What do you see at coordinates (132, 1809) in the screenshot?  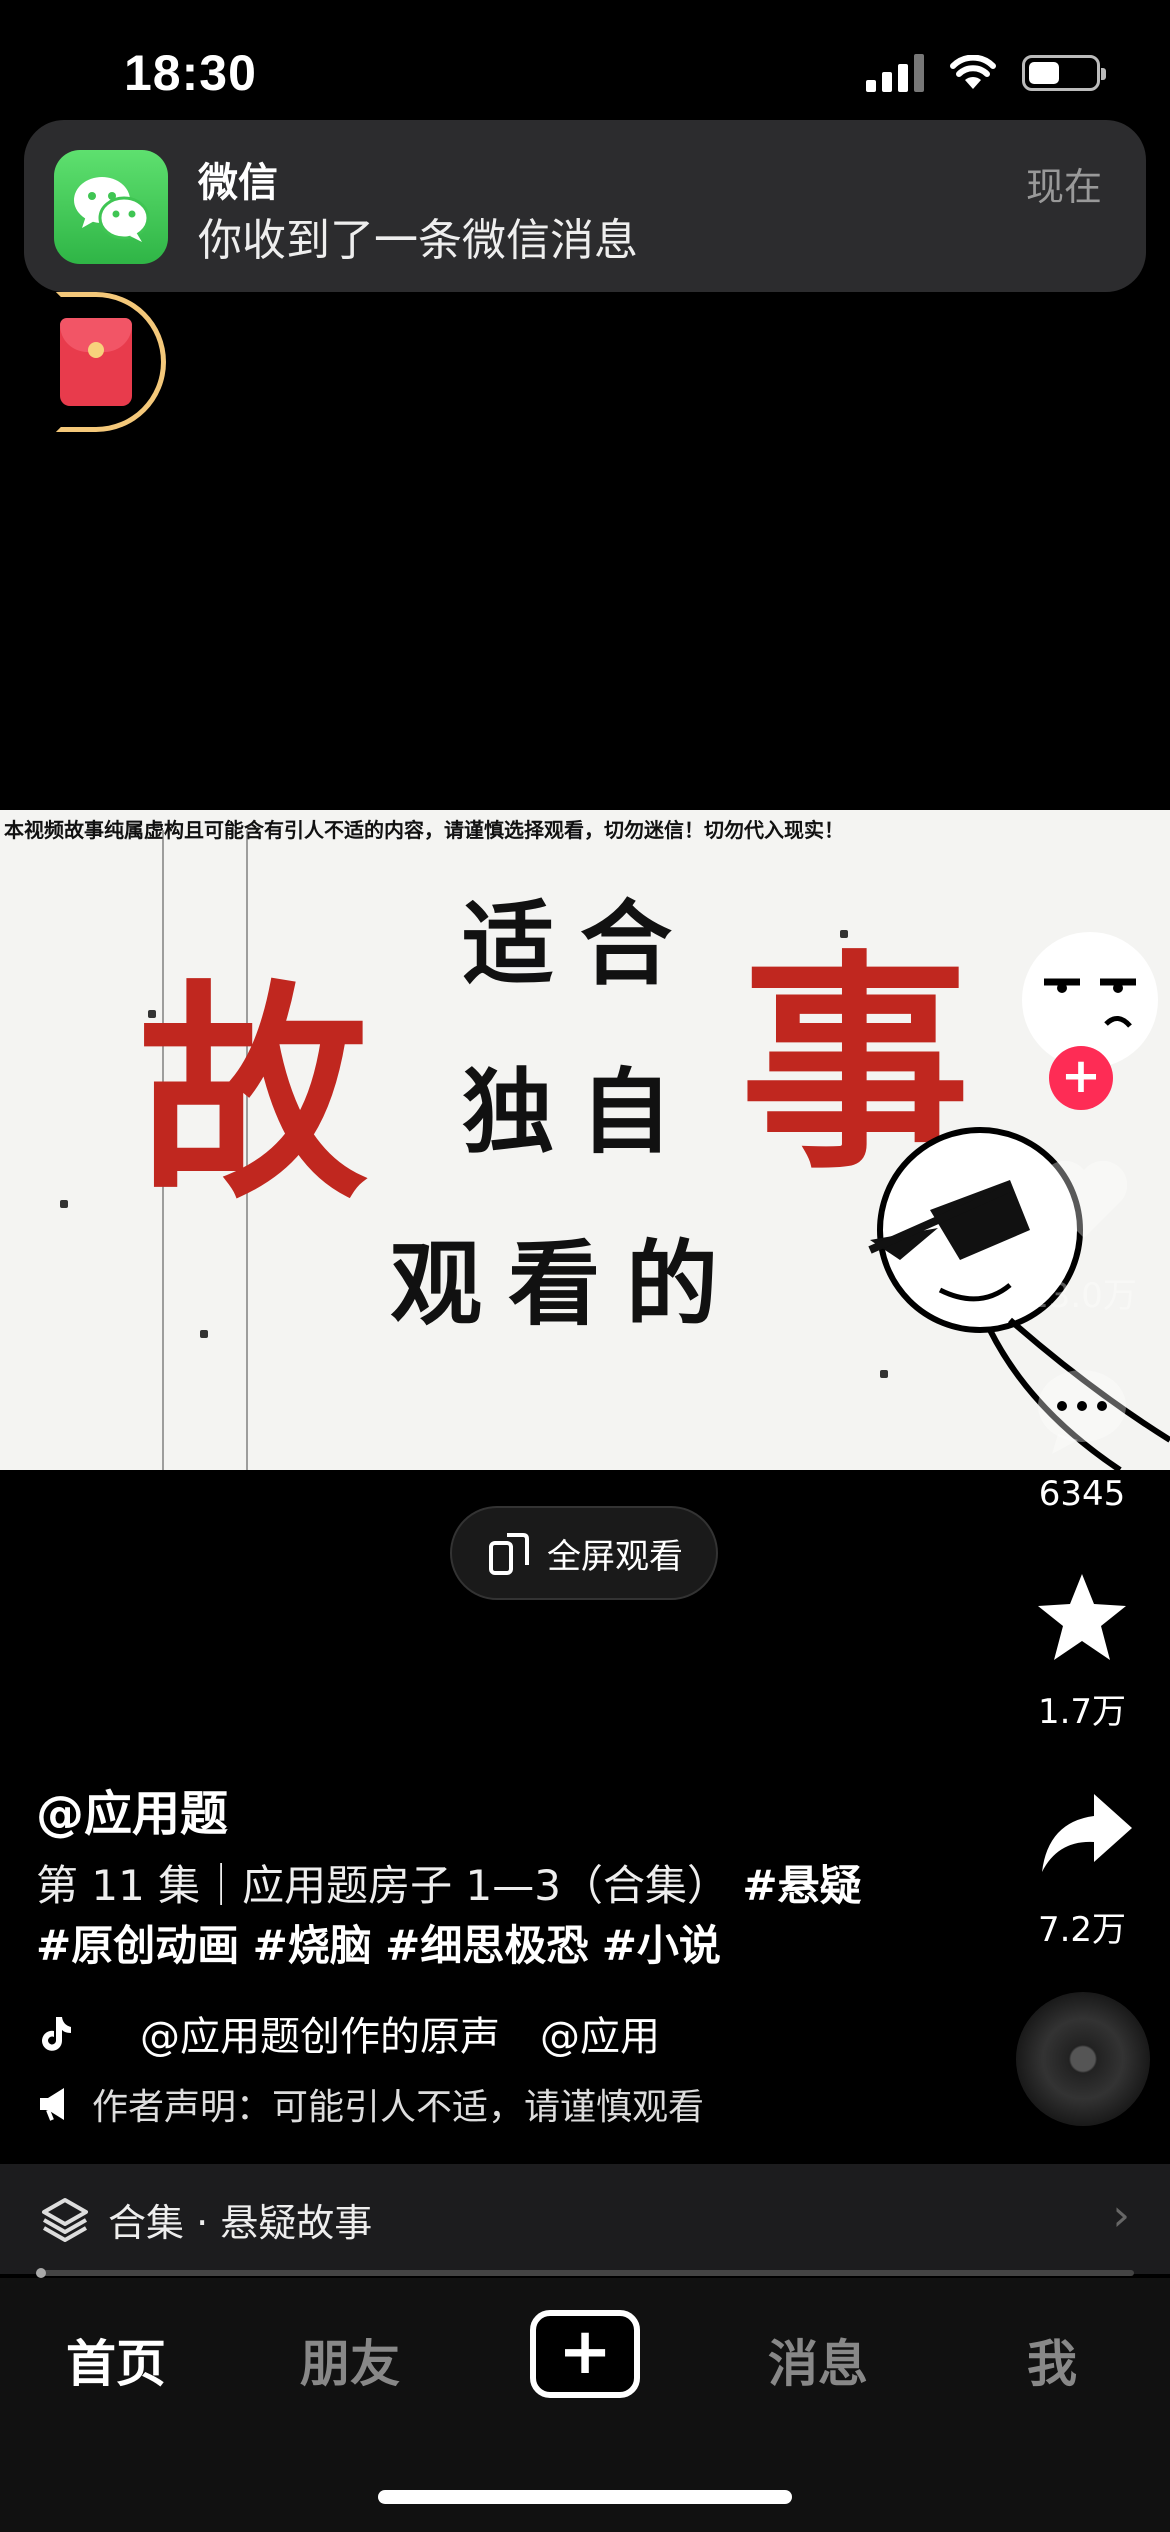 I see `author-handle: @应用题` at bounding box center [132, 1809].